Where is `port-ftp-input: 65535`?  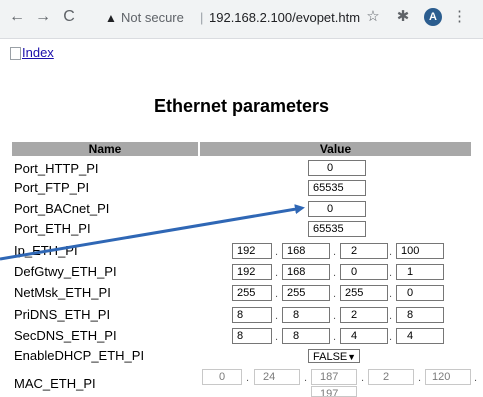
port-ftp-input: 65535 is located at coordinates (337, 188).